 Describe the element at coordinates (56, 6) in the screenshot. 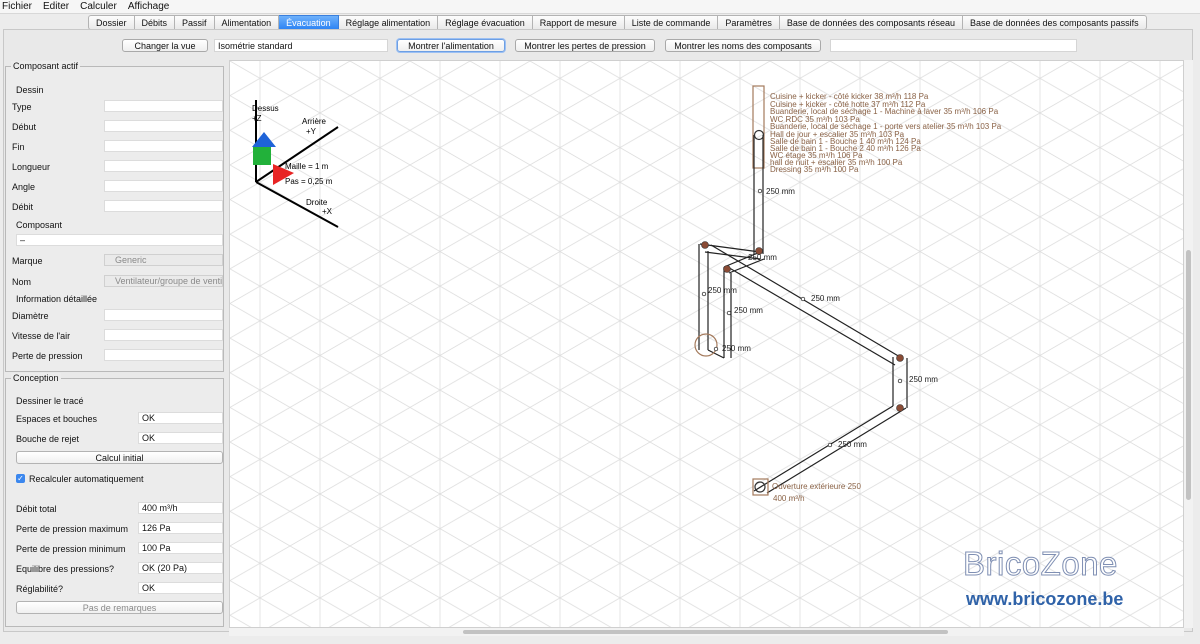

I see `menu-editer: Editer` at that location.